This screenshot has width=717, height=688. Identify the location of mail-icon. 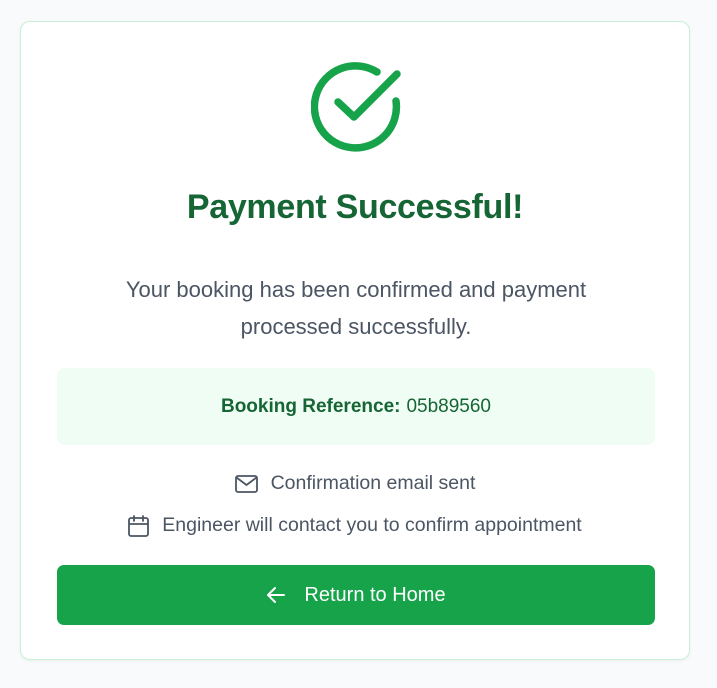
(246, 483).